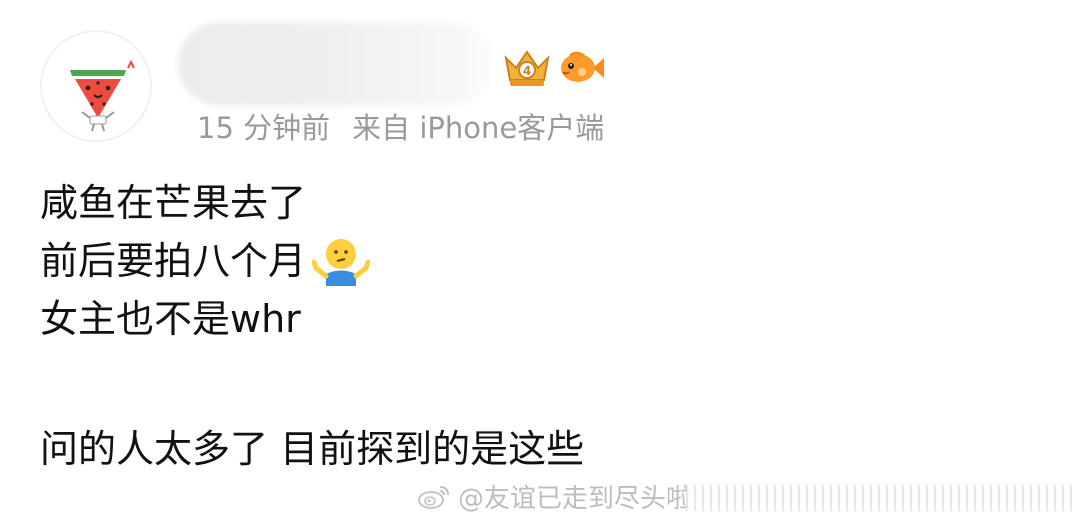 This screenshot has width=1080, height=520. I want to click on post-time: 15 分钟前, so click(264, 128).